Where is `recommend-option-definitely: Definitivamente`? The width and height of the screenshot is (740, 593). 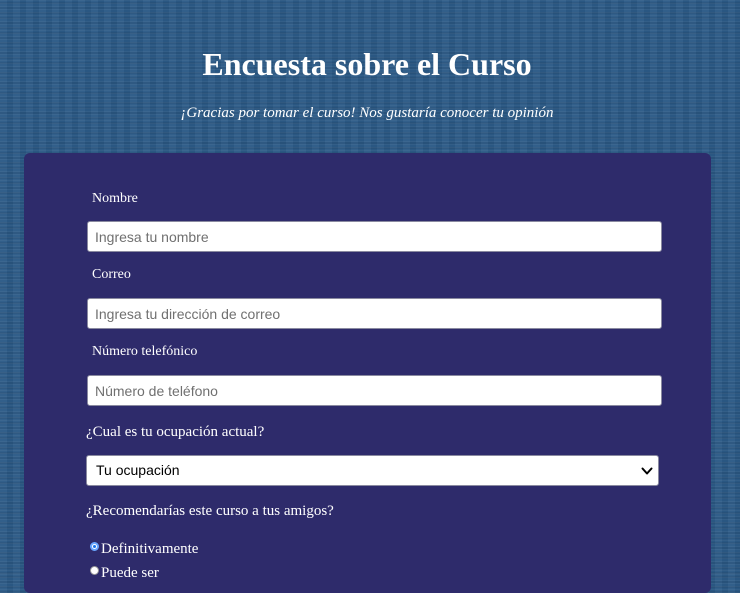 recommend-option-definitely: Definitivamente is located at coordinates (144, 549).